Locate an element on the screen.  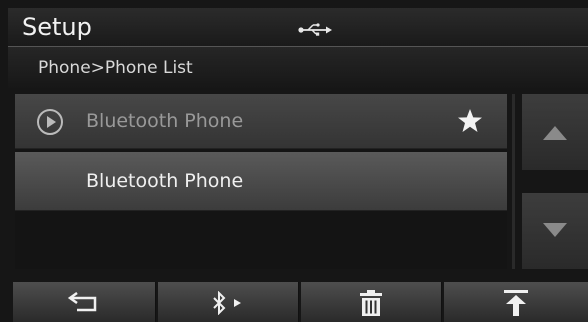
scroll-to-top-button is located at coordinates (516, 302).